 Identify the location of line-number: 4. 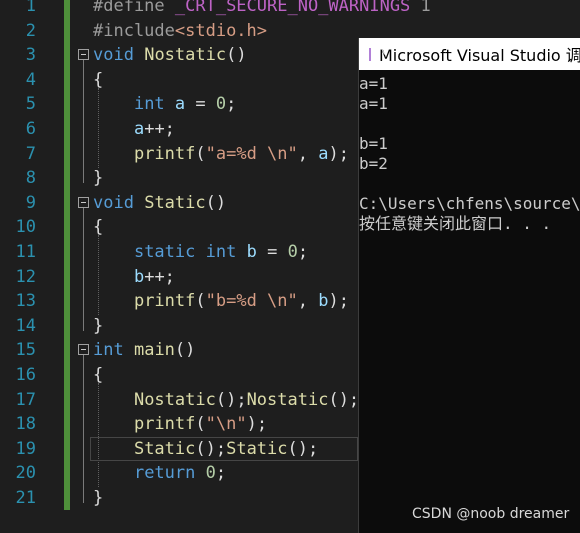
(30, 79).